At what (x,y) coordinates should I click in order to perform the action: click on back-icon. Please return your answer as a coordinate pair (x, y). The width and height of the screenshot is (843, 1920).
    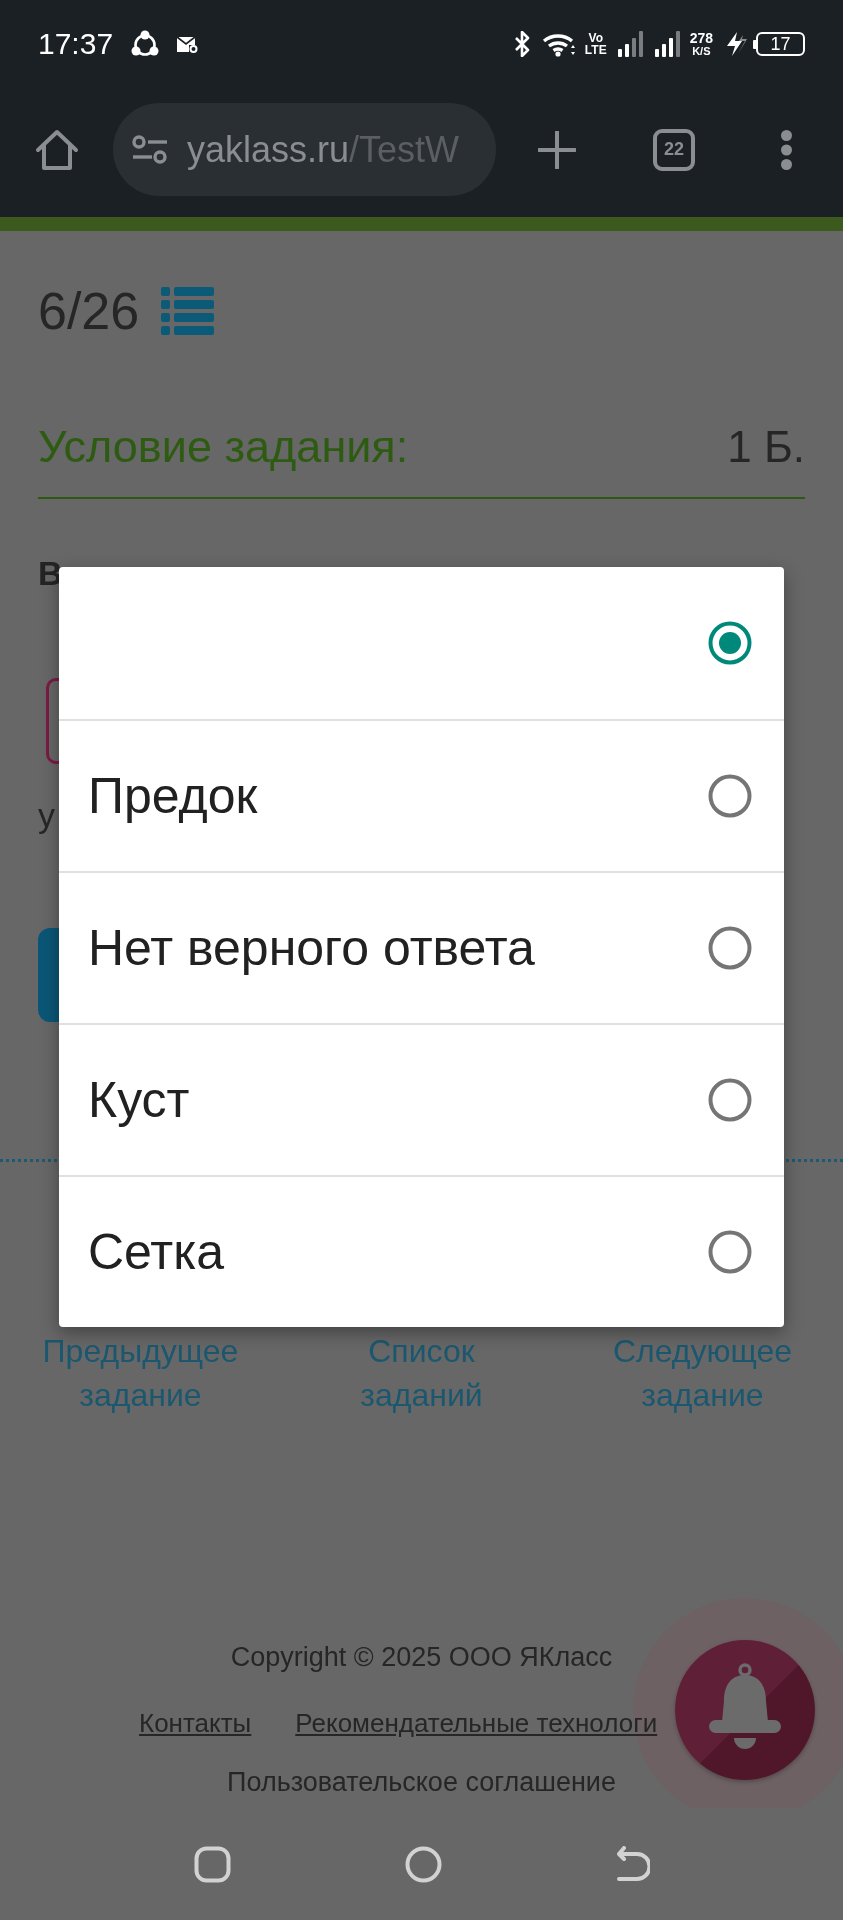
    Looking at the image, I should click on (632, 1864).